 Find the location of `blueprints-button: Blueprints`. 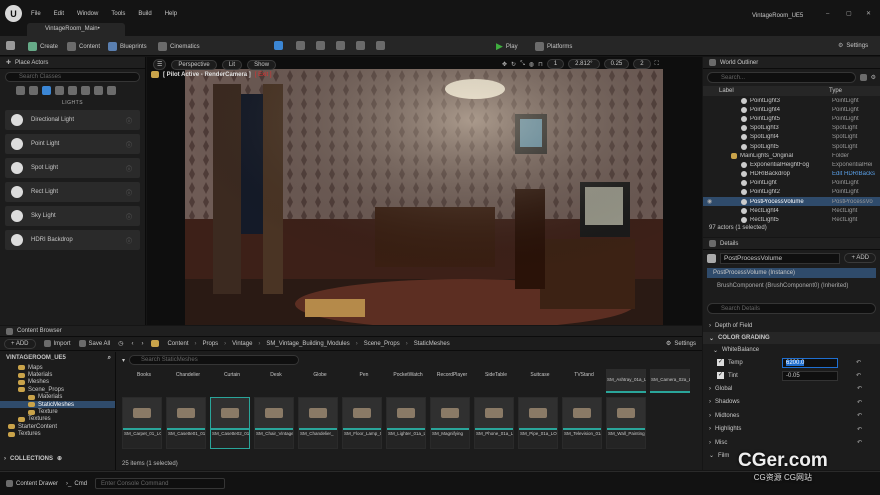

blueprints-button: Blueprints is located at coordinates (127, 46).